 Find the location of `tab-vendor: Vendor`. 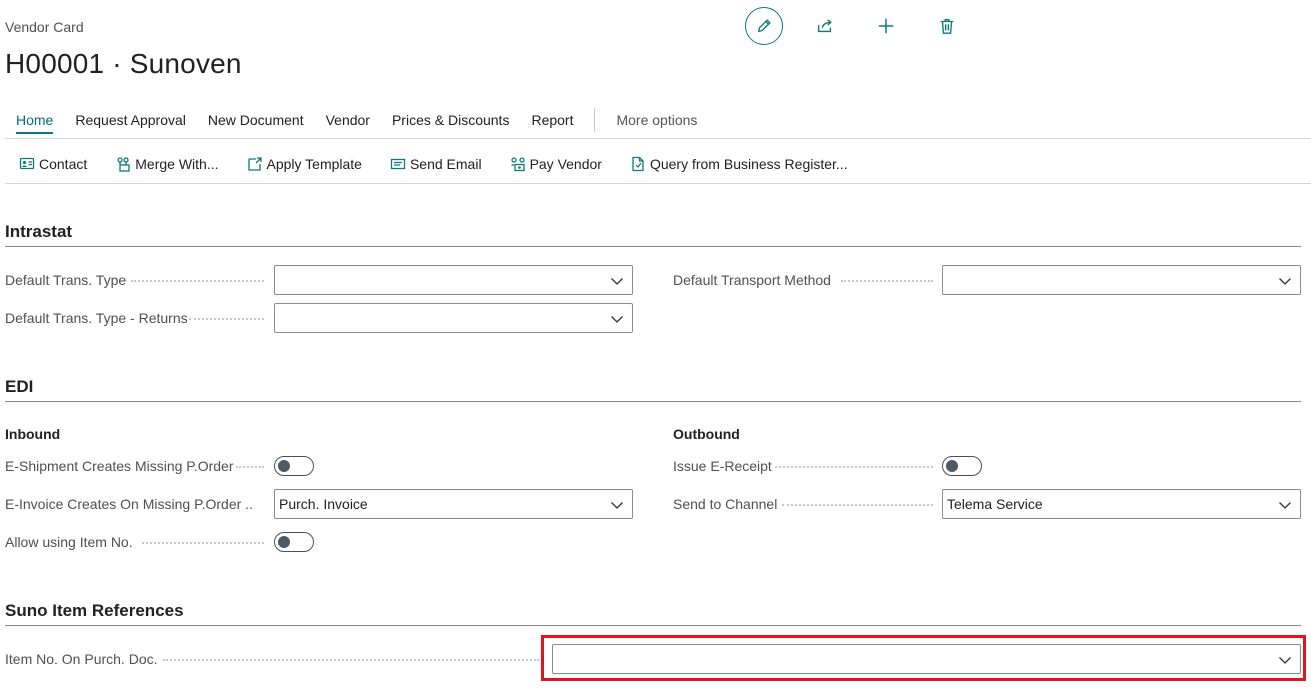

tab-vendor: Vendor is located at coordinates (348, 121).